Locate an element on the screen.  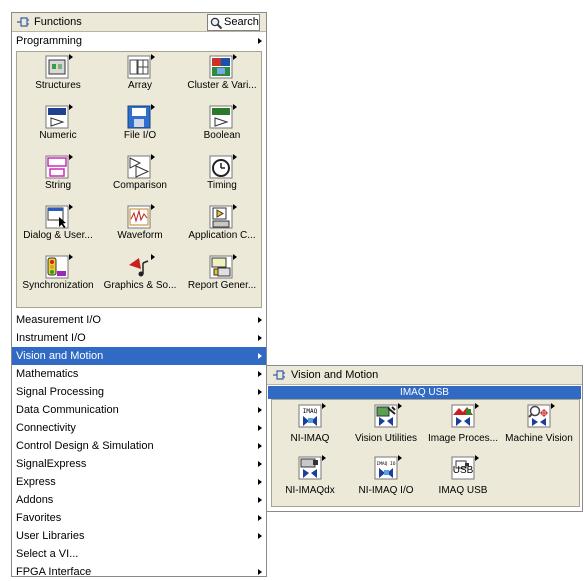
palette-item-ni-imaq: IMAQ NI-IMAQ is located at coordinates (310, 425).